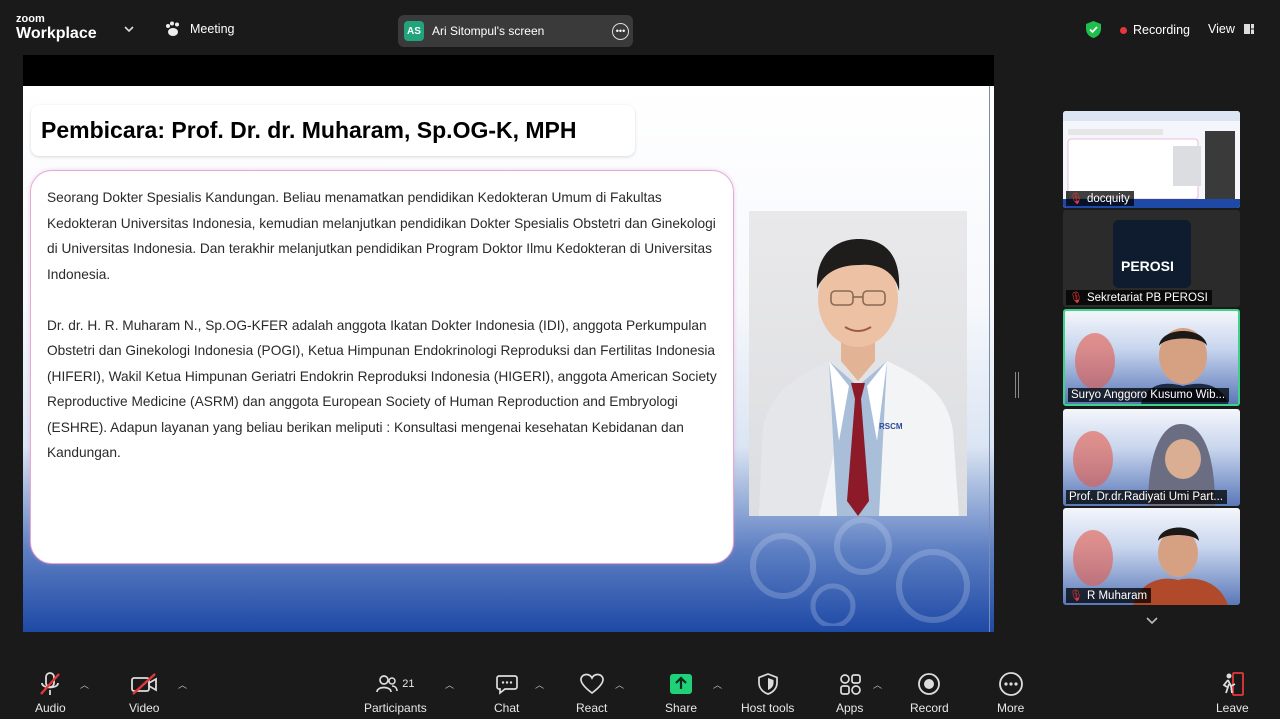 This screenshot has width=1280, height=719. What do you see at coordinates (989, 359) in the screenshot?
I see `slide-edge` at bounding box center [989, 359].